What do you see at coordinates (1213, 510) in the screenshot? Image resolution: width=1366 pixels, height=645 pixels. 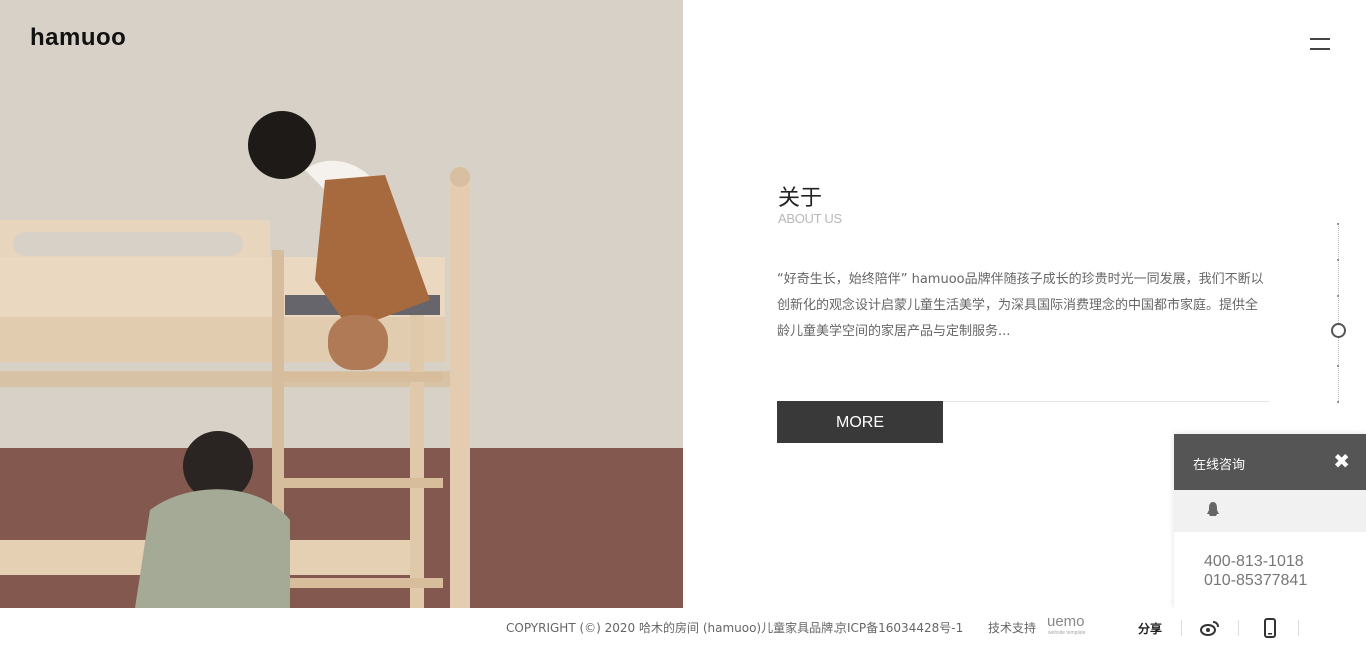 I see `qq-icon` at bounding box center [1213, 510].